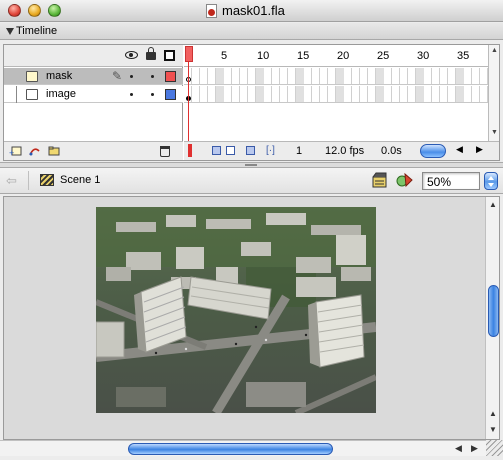 The image size is (503, 460). Describe the element at coordinates (251, 31) in the screenshot. I see `timeline-panel-header: Timeline` at that location.